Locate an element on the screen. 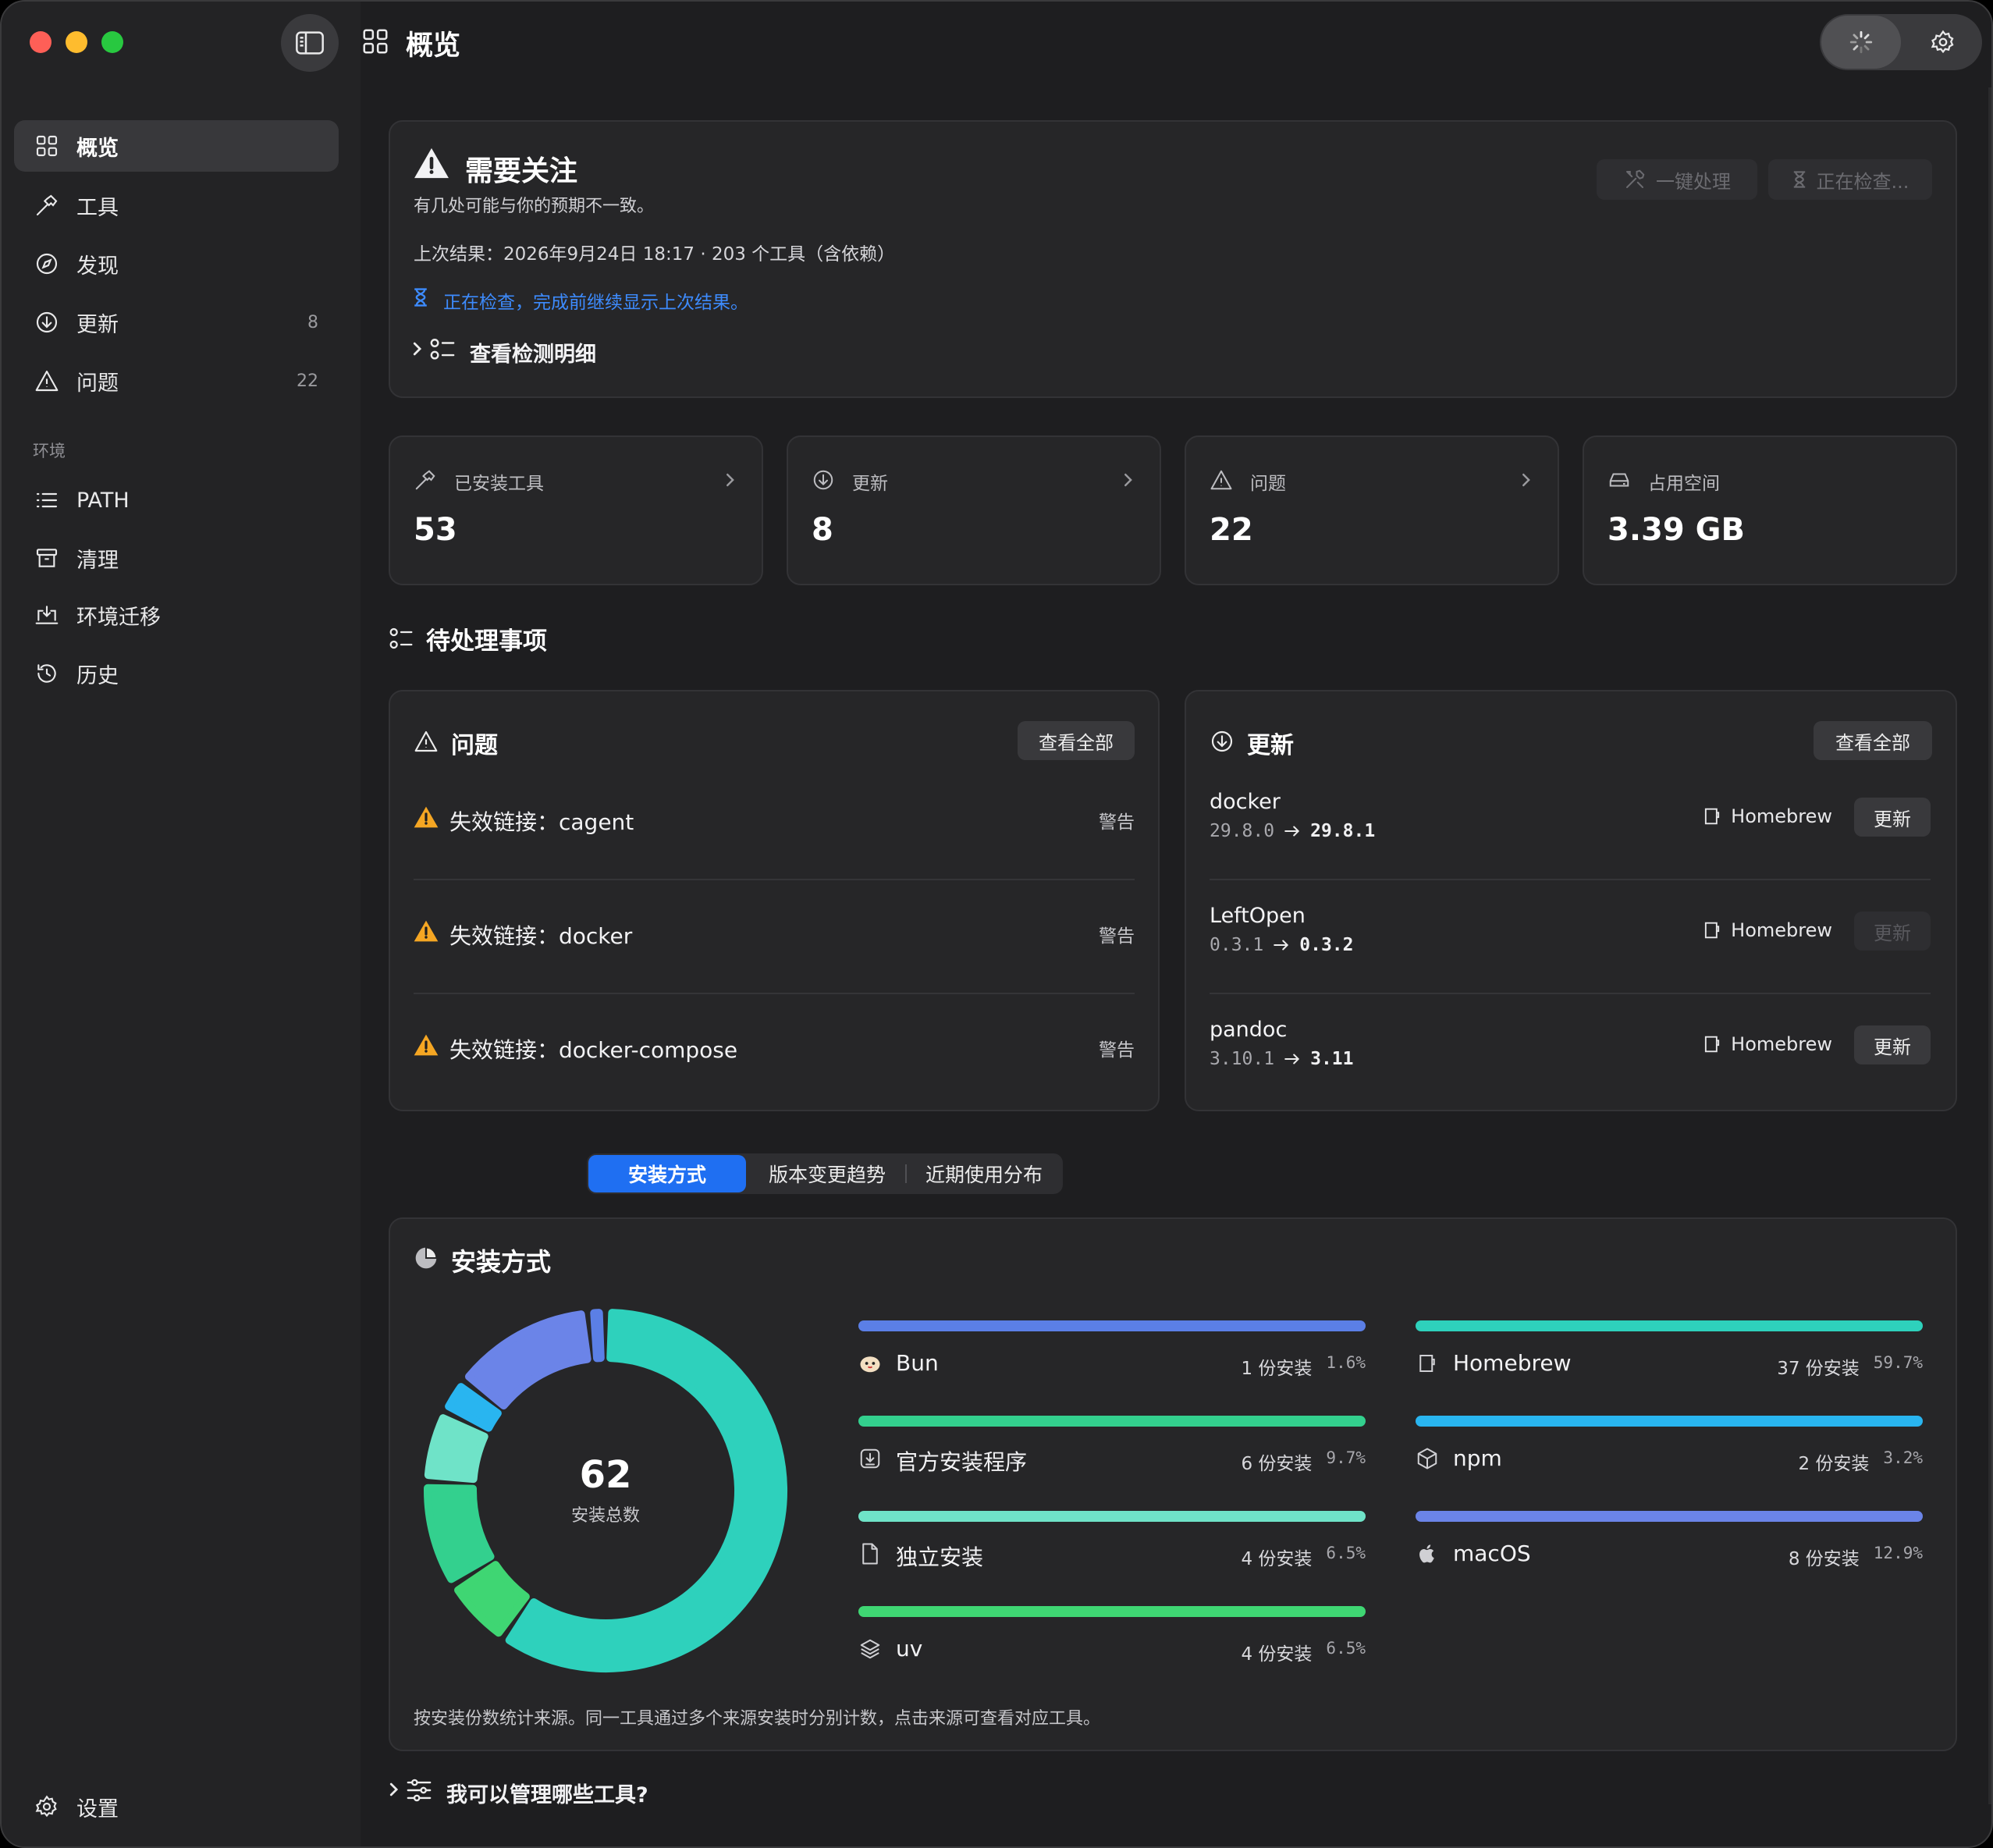  sidebar-item-path: PATH is located at coordinates (176, 500).